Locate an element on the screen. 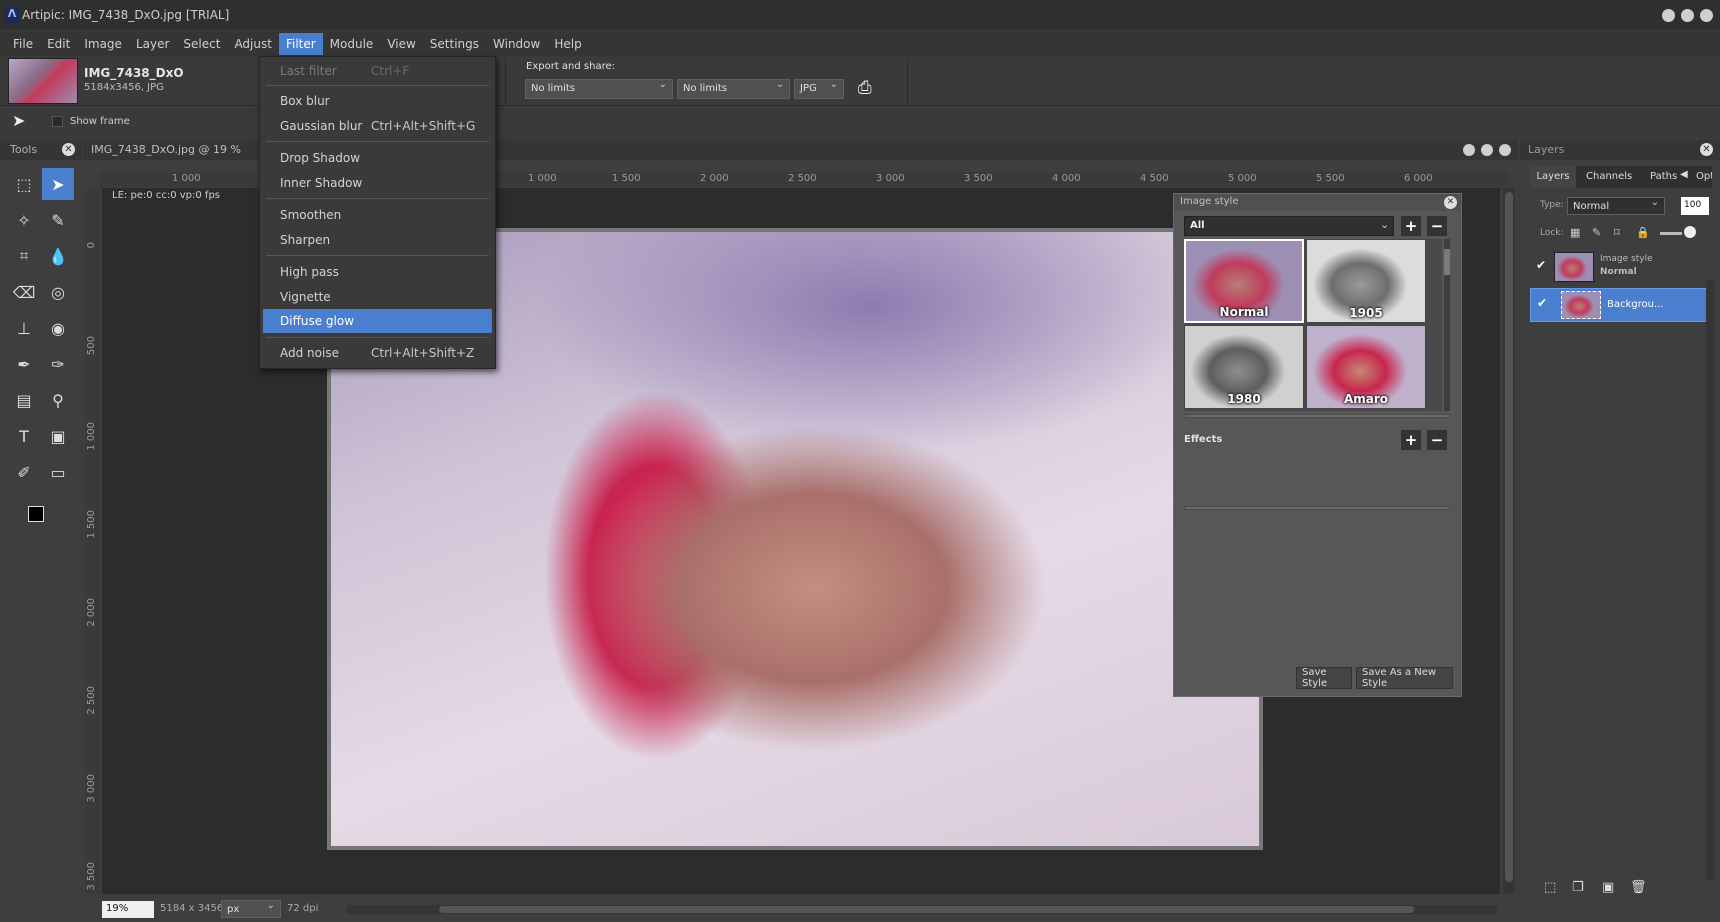 This screenshot has height=922, width=1720. tab-scroll-left-icon: ◀ is located at coordinates (1684, 174).